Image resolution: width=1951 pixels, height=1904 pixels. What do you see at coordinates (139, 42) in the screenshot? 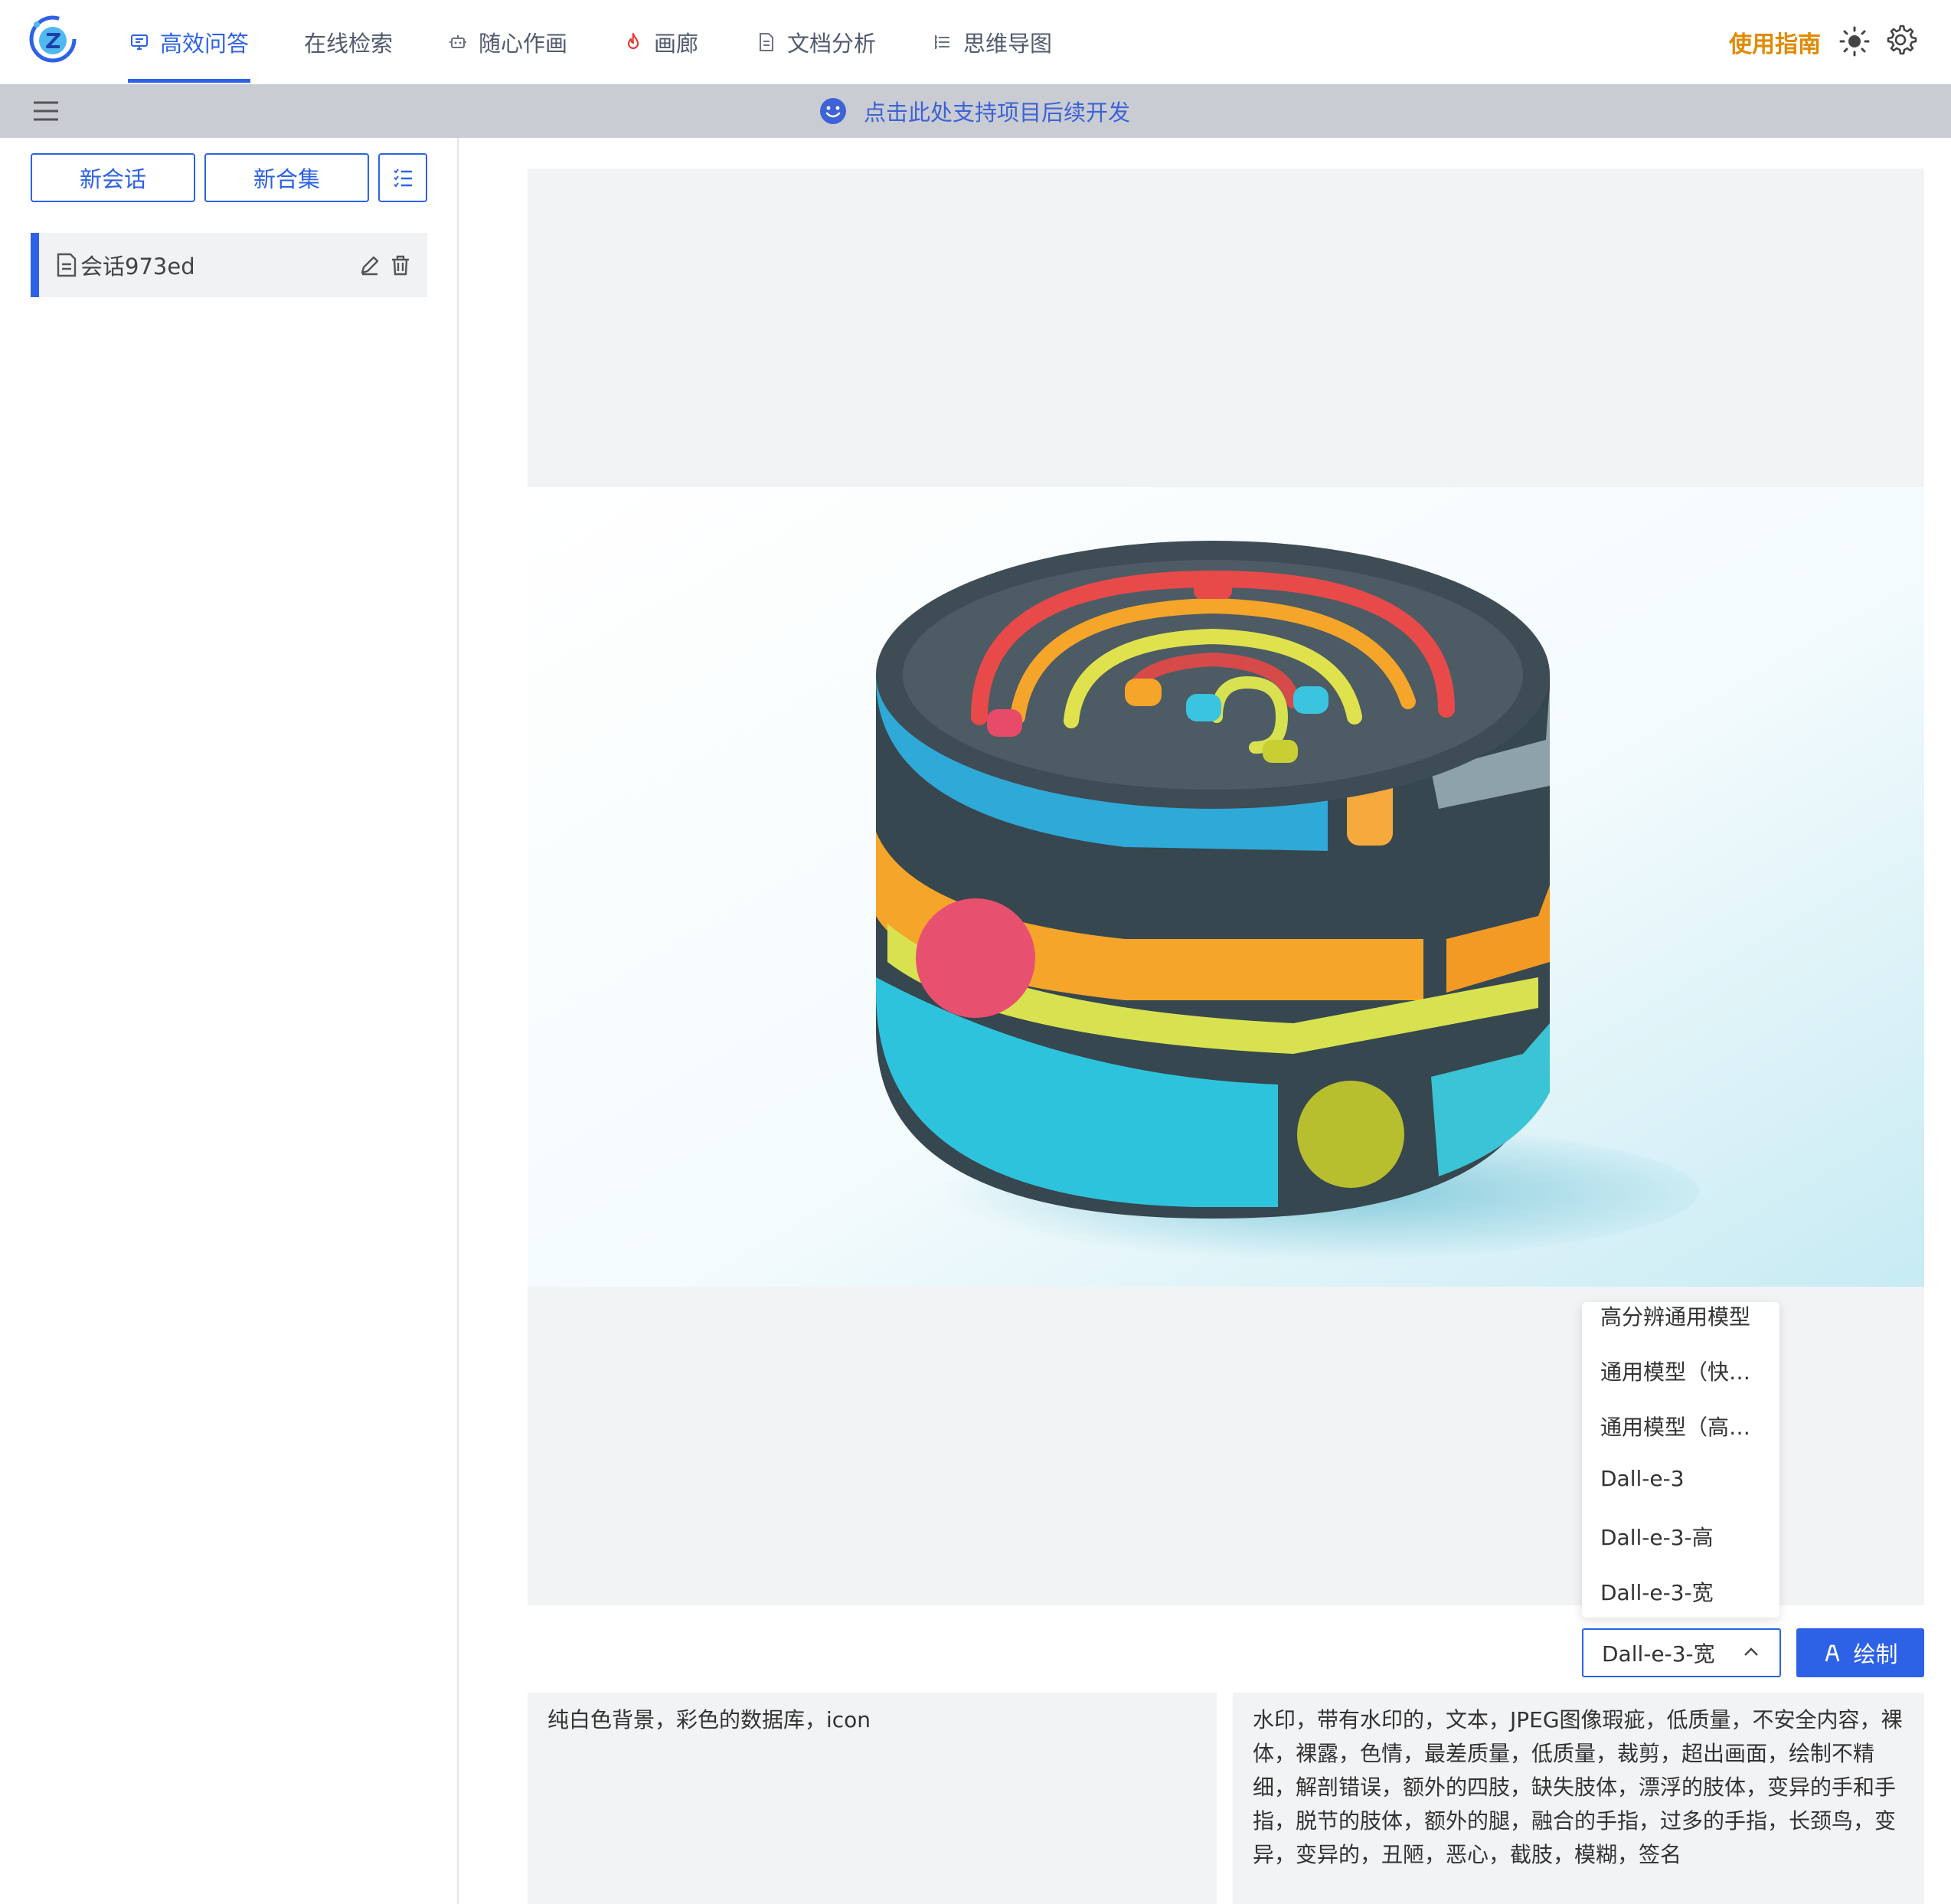
I see `chat-monitor-icon` at bounding box center [139, 42].